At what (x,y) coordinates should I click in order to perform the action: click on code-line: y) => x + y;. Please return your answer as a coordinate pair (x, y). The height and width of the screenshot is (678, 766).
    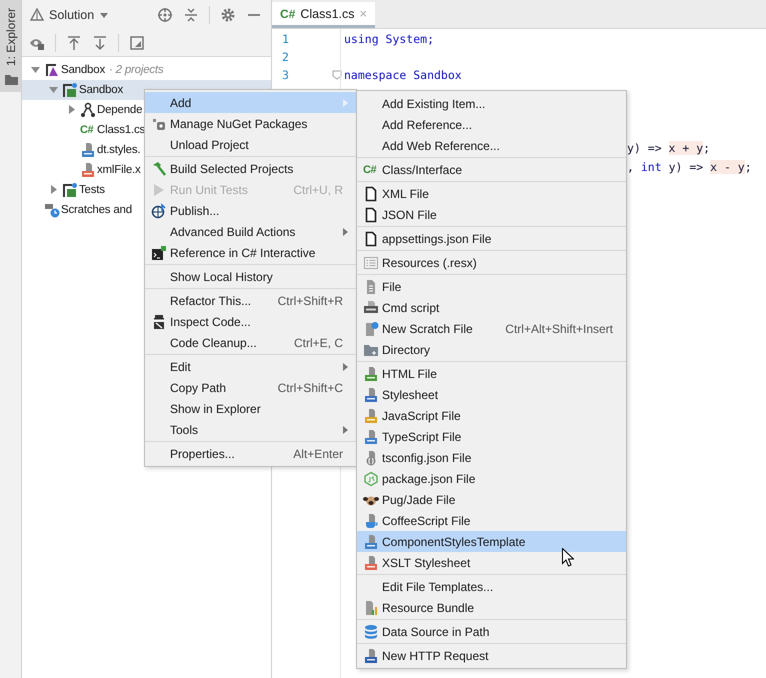
    Looking at the image, I should click on (668, 147).